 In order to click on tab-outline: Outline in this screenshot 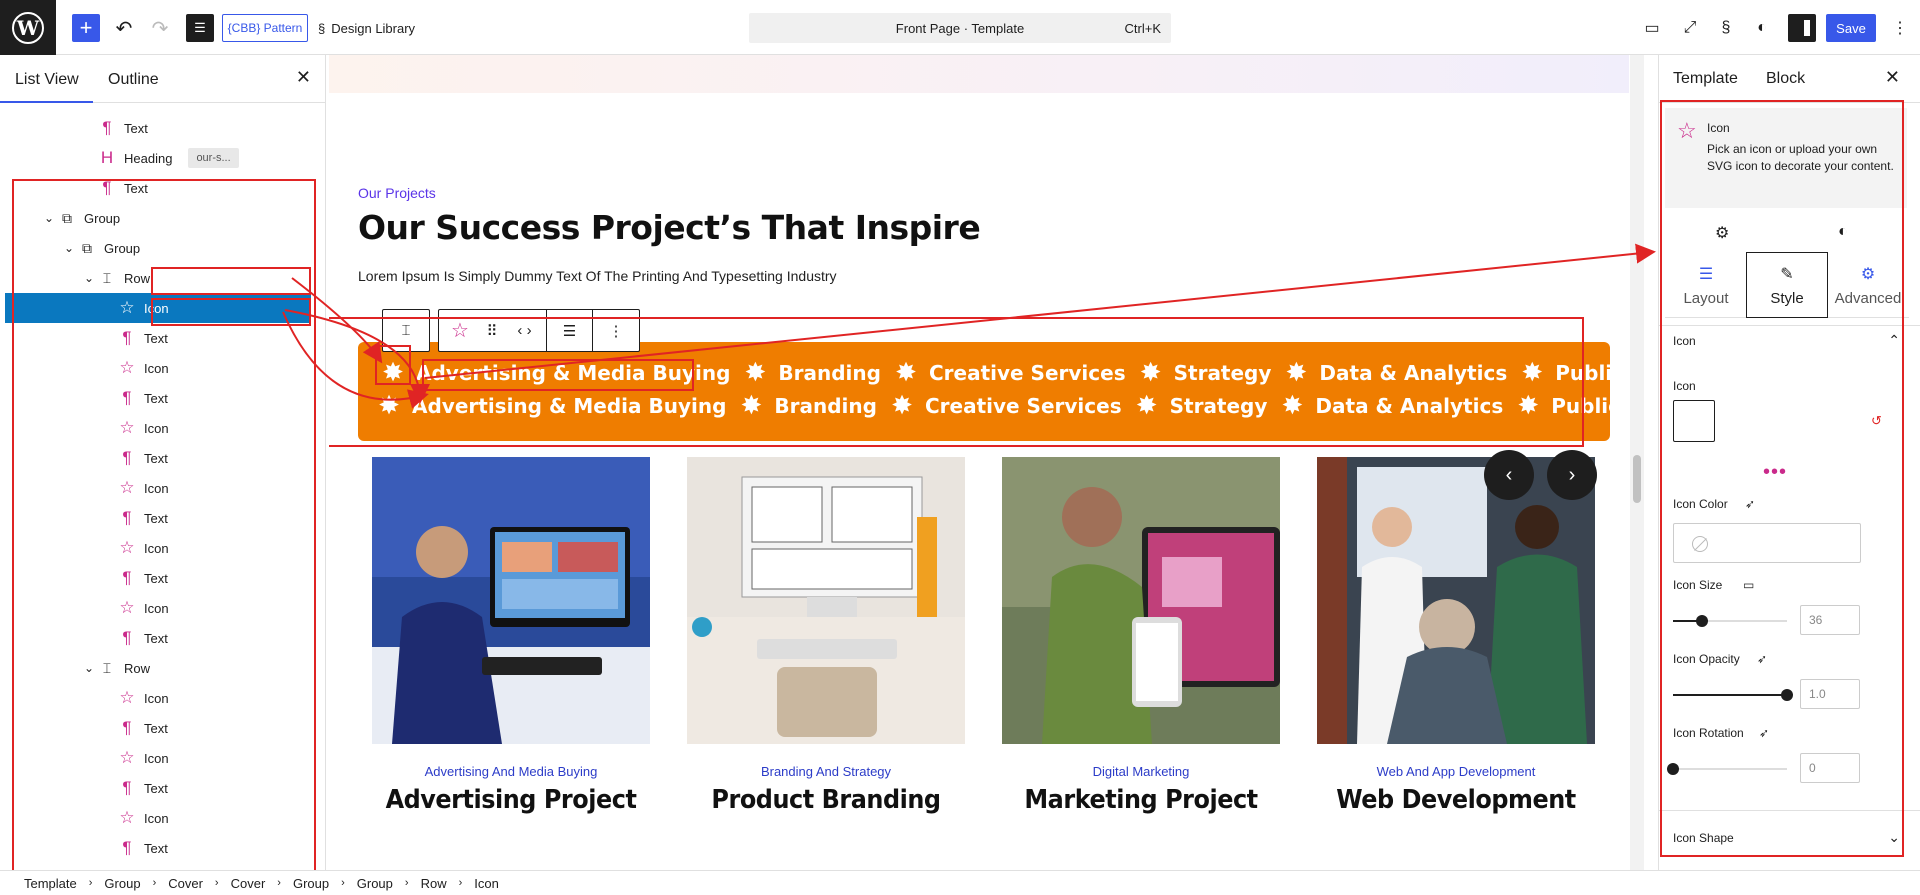, I will do `click(133, 80)`.